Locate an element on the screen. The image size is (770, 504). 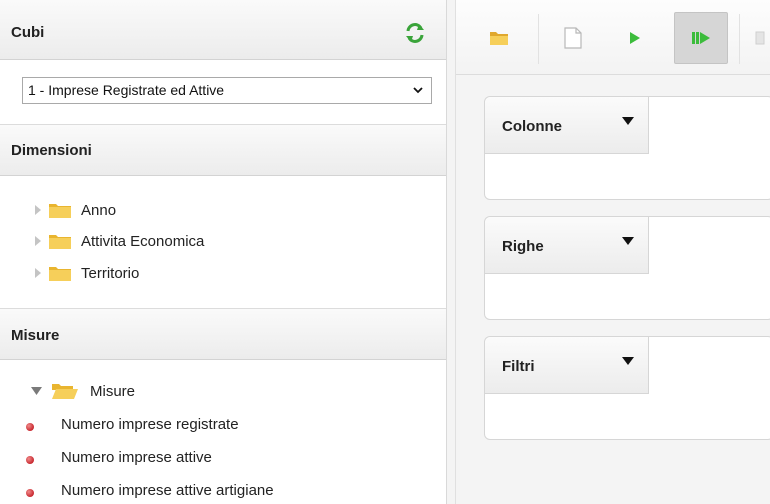
measure-label: Numero imprese registrate is located at coordinates (150, 424).